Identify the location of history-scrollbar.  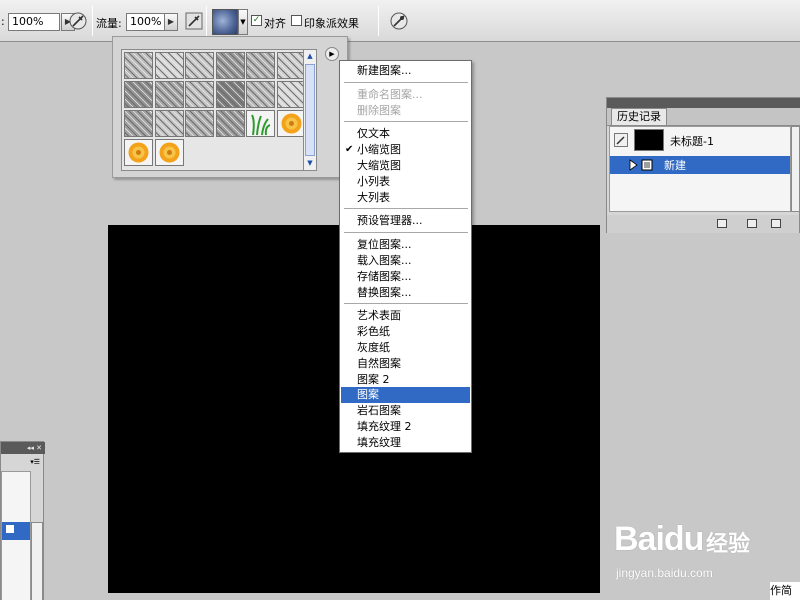
(795, 169).